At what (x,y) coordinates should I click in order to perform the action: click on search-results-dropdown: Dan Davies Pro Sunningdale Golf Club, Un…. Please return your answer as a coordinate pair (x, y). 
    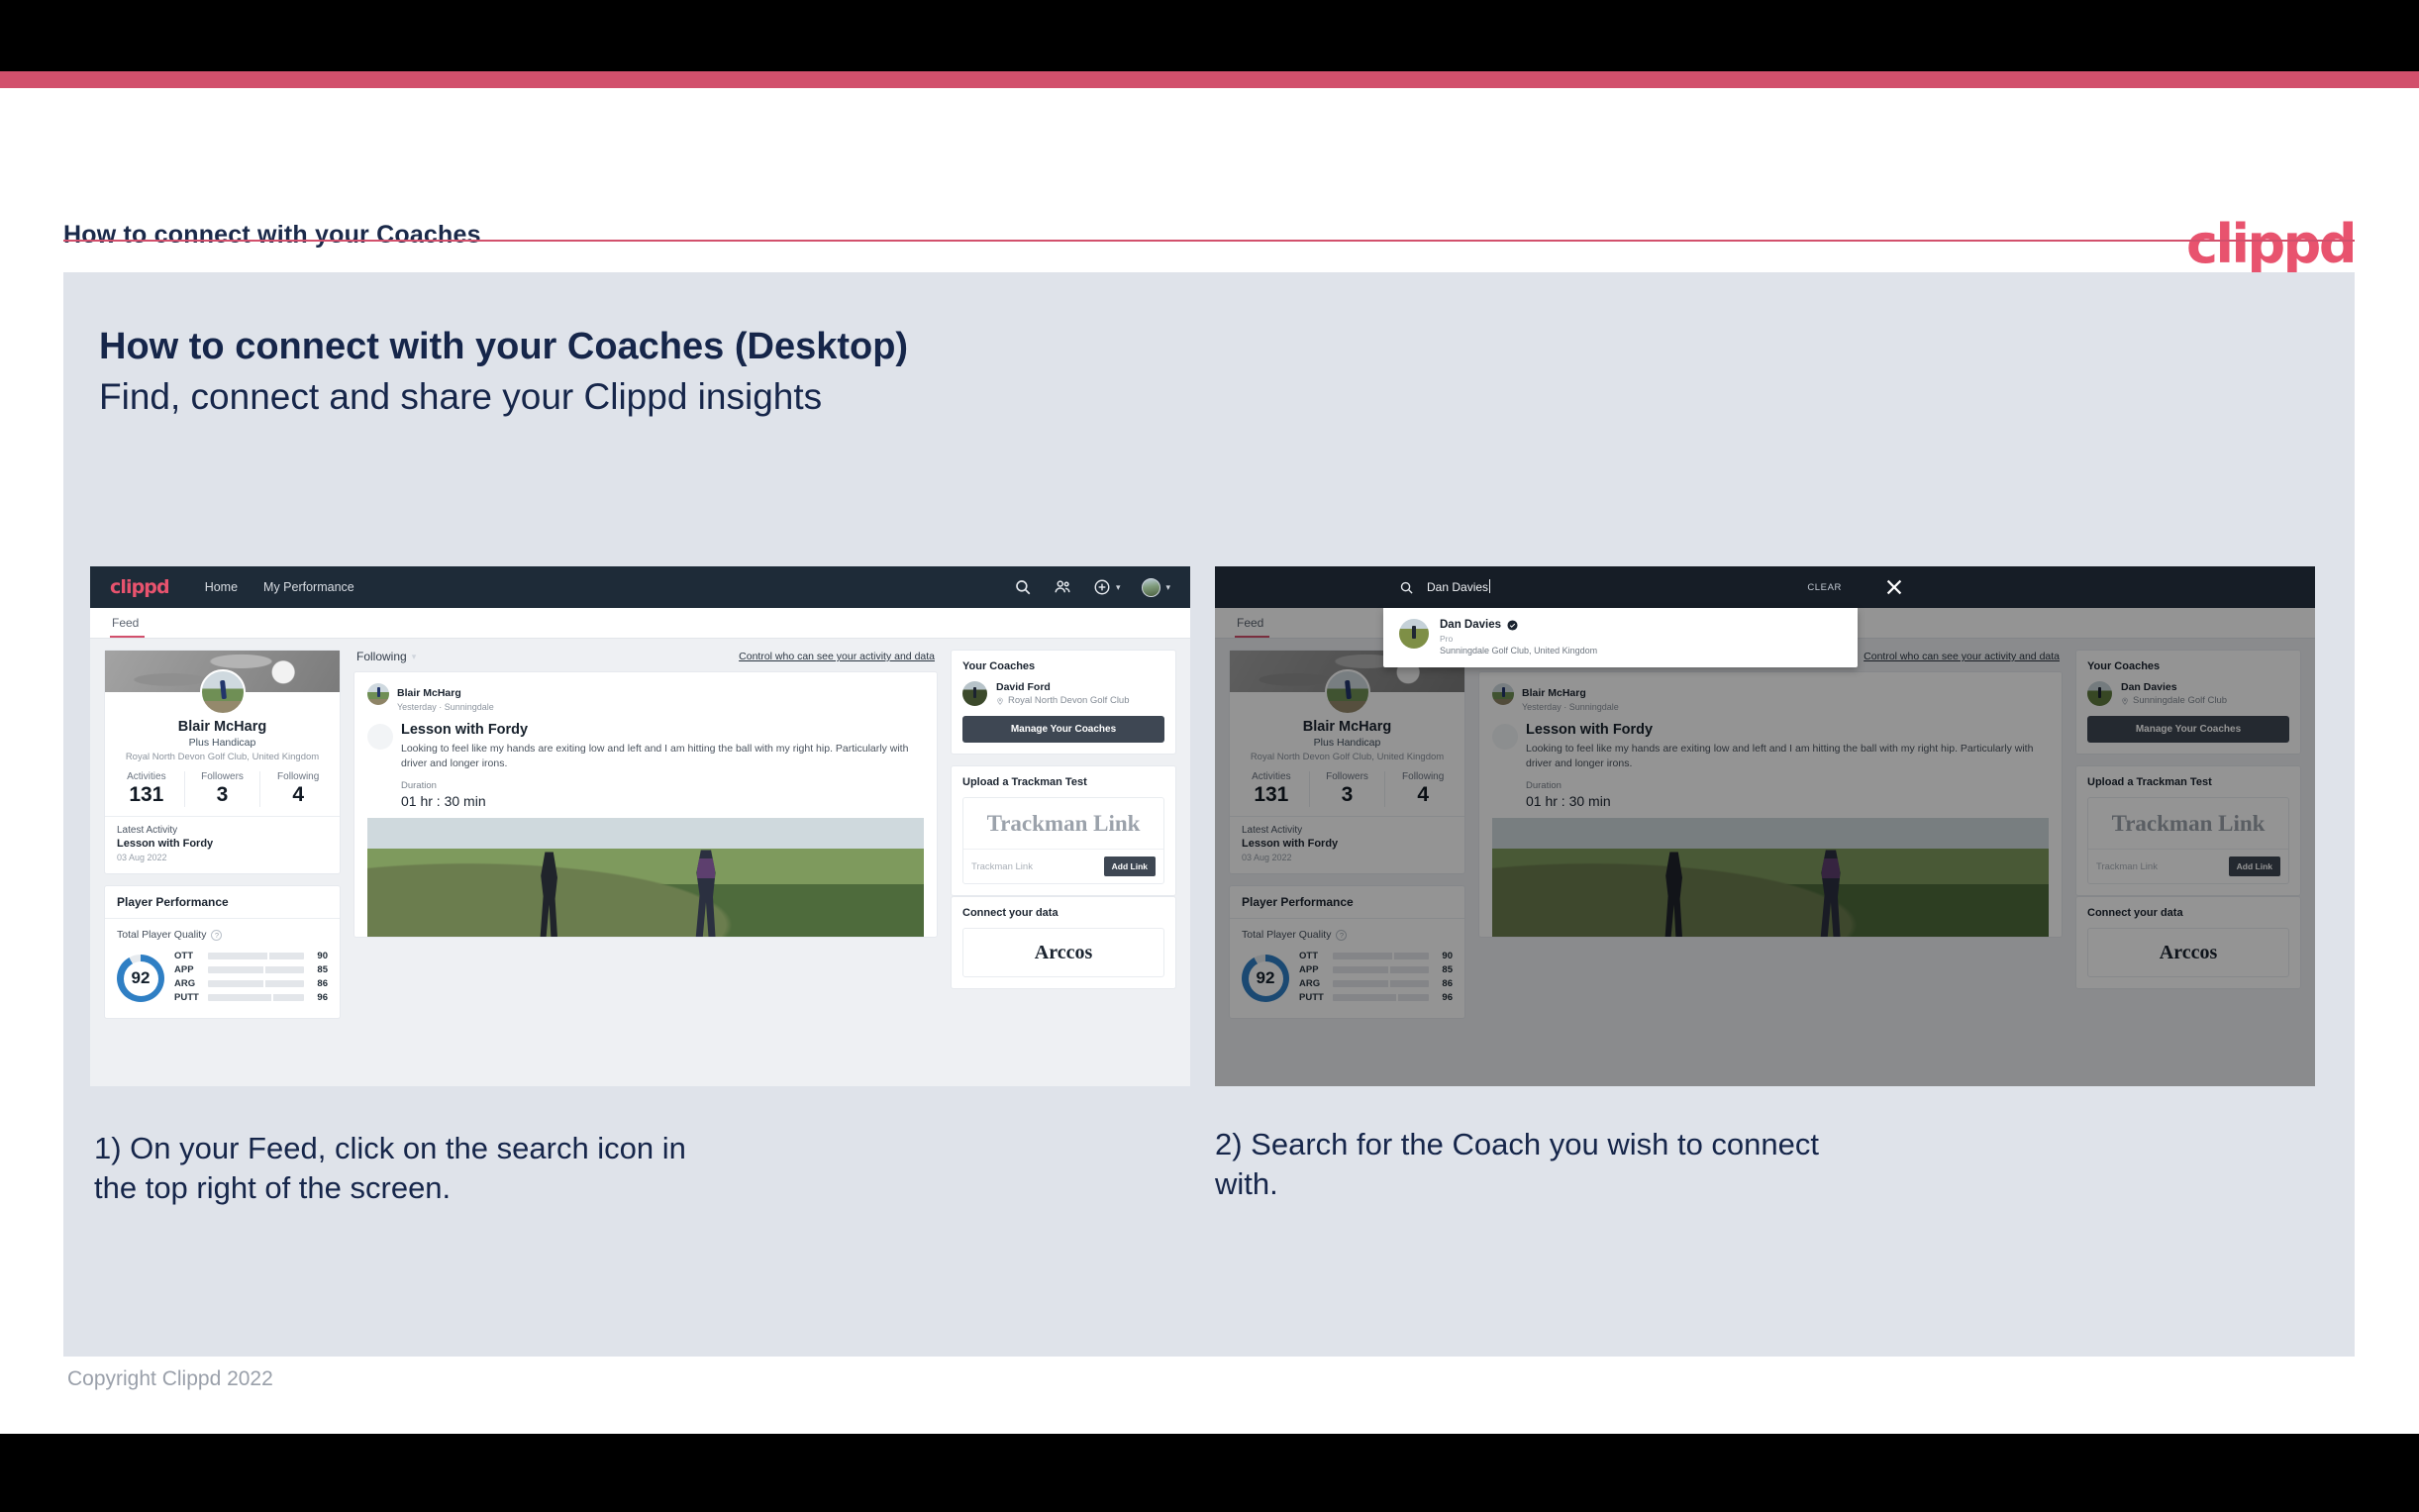
    Looking at the image, I should click on (1620, 637).